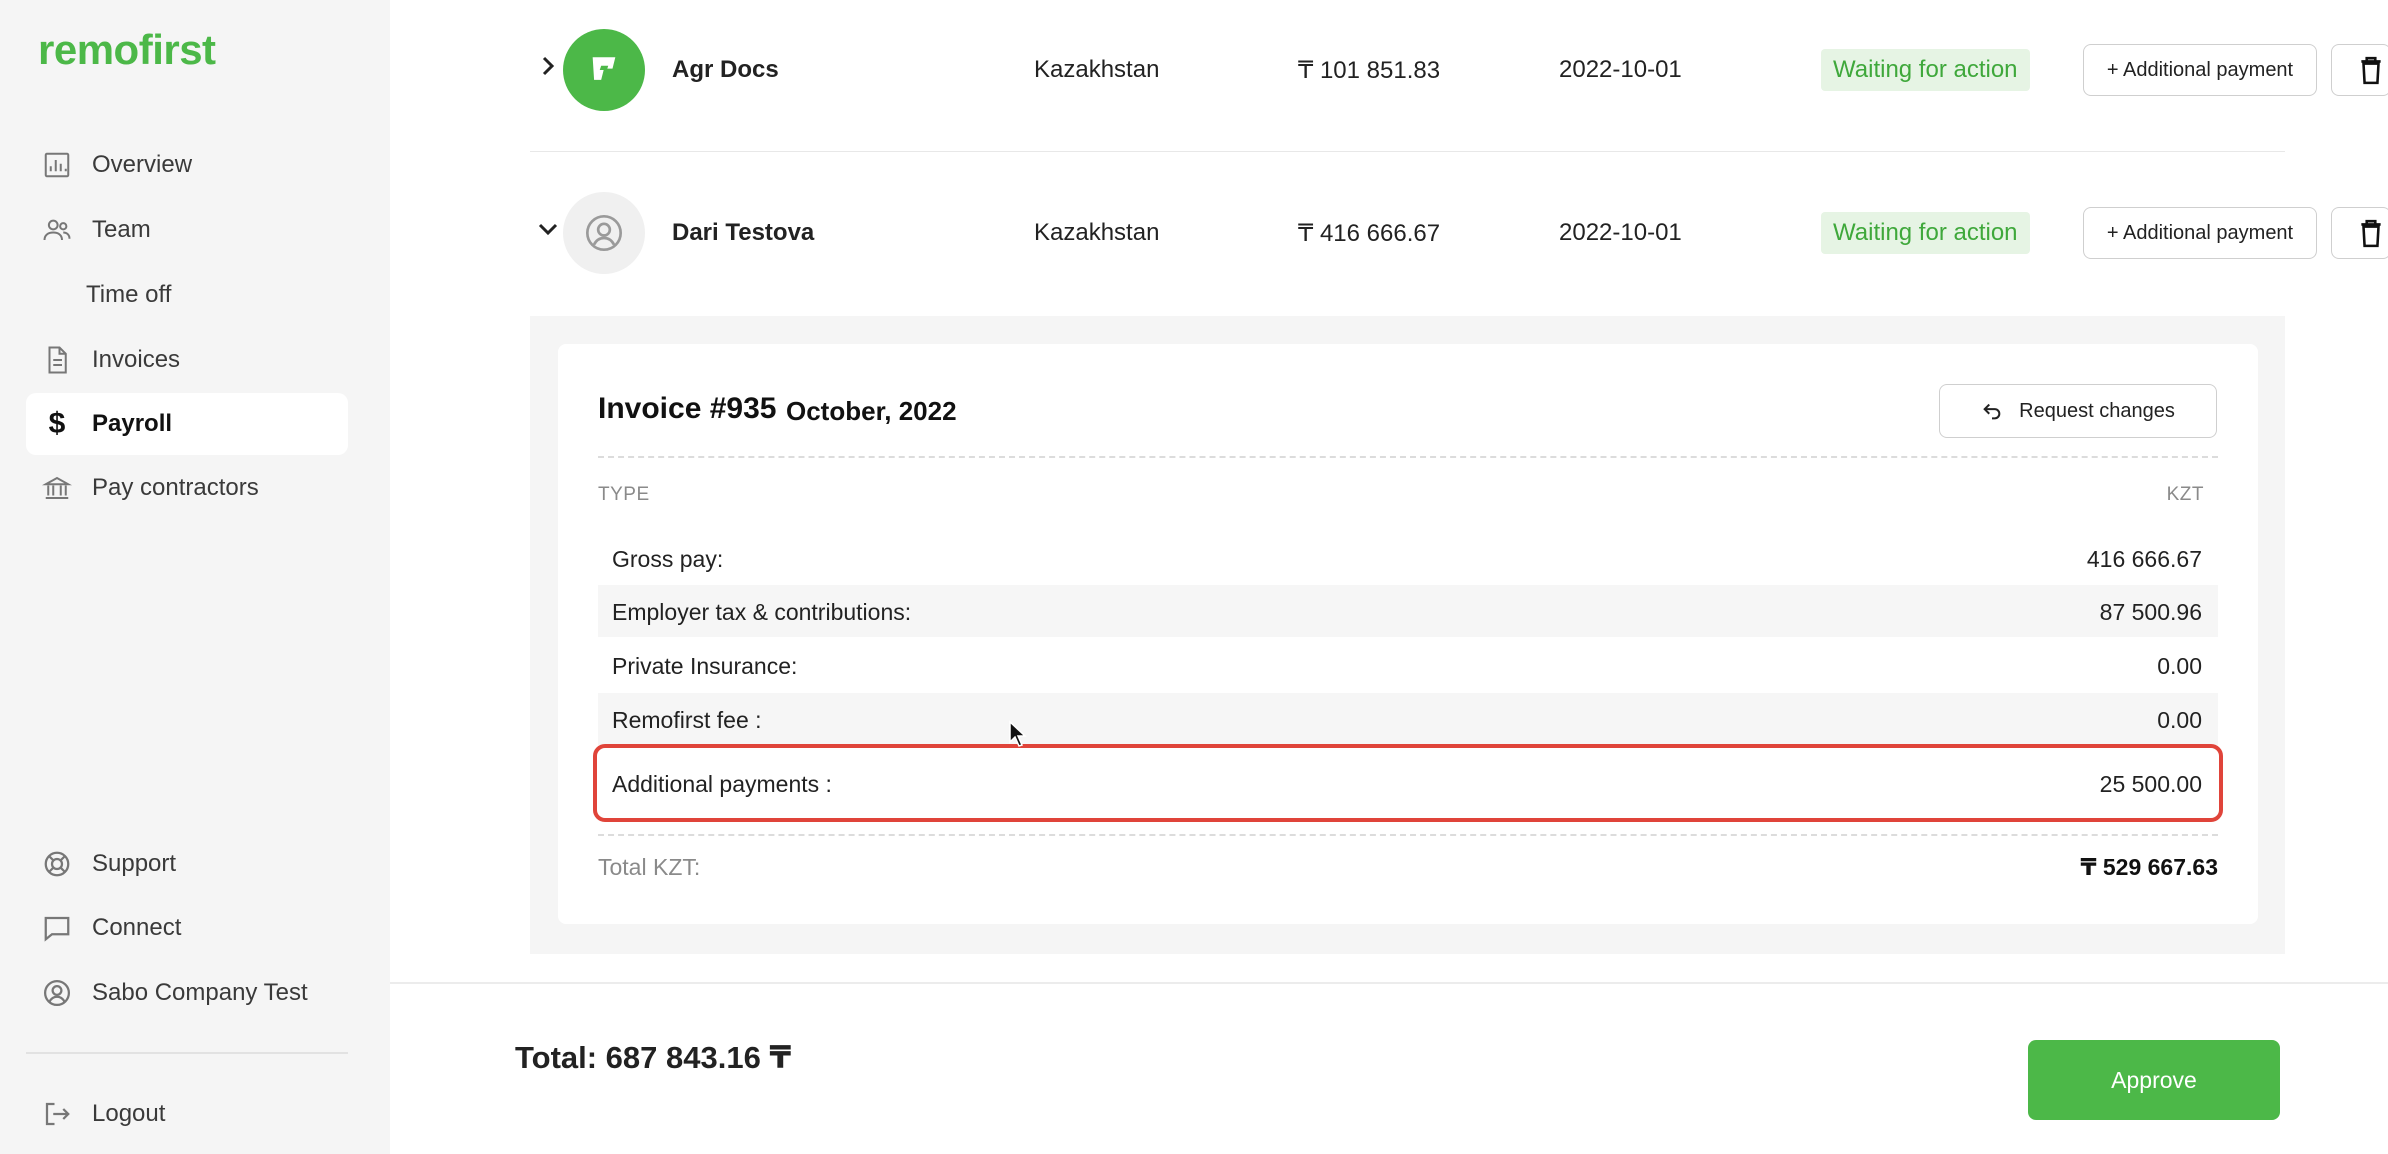 The height and width of the screenshot is (1154, 2388). I want to click on employee-amount: ₸ 416 666.67, so click(1369, 233).